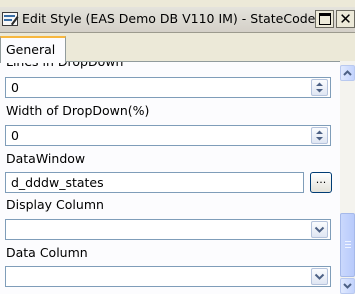 This screenshot has width=355, height=294. Describe the element at coordinates (168, 135) in the screenshot. I see `width-of-dropdown-field: 0` at that location.